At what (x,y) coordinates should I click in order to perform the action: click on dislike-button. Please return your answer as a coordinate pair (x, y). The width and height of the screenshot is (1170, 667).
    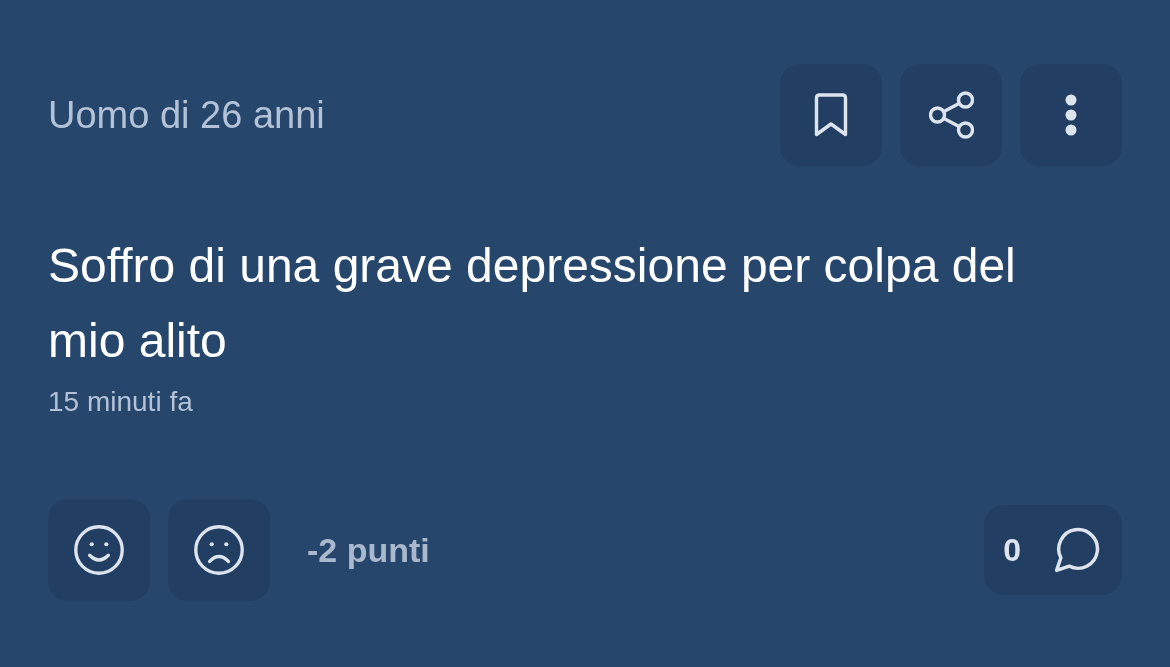
    Looking at the image, I should click on (219, 550).